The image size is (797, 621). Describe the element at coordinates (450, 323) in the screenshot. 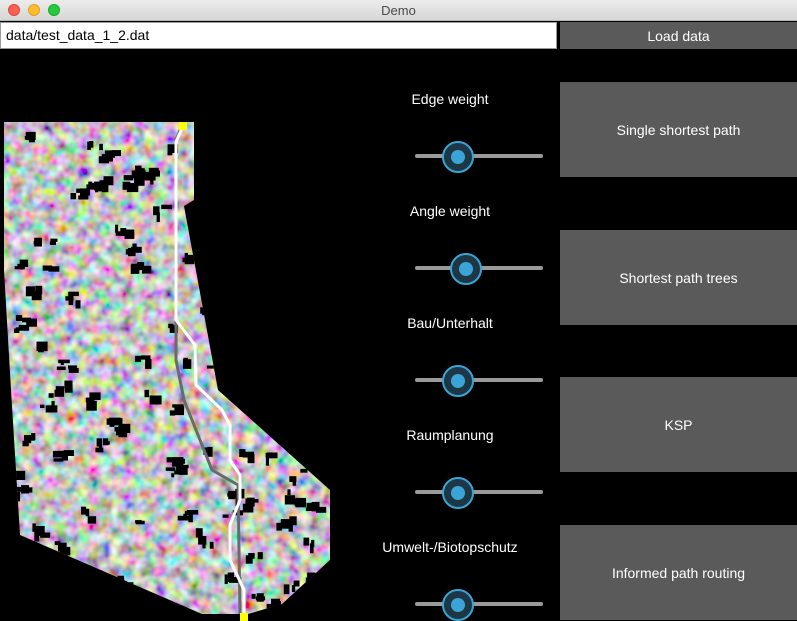

I see `bau-unterhalt-label: Bau/Unterhalt` at that location.